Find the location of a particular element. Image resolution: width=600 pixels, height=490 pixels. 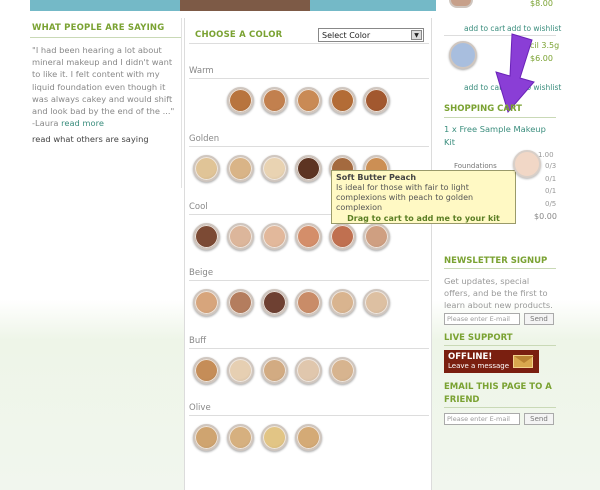

swatch-group-label: Beige is located at coordinates (201, 273).